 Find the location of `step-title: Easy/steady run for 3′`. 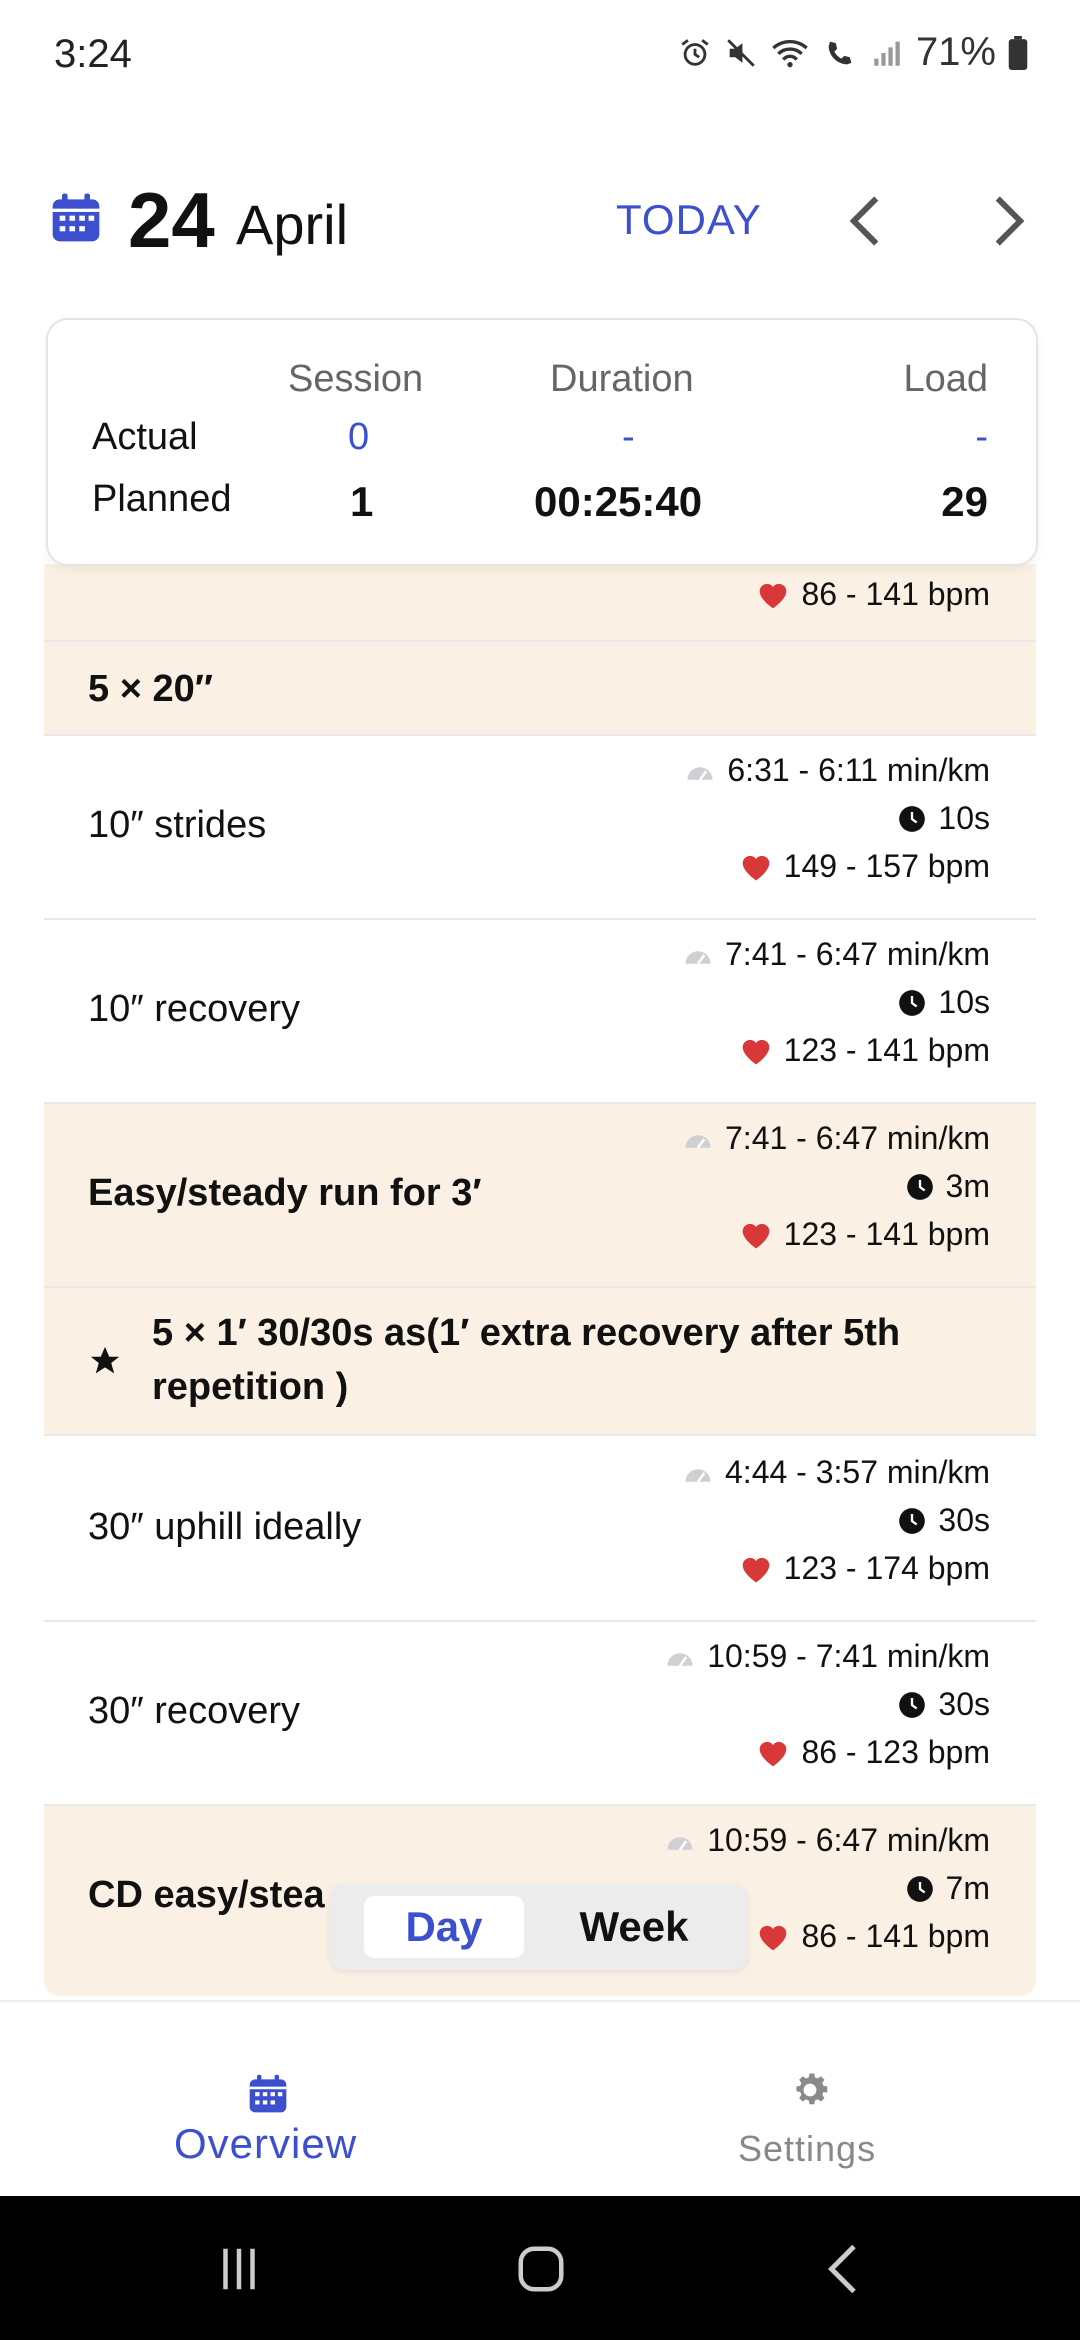

step-title: Easy/steady run for 3′ is located at coordinates (285, 1193).